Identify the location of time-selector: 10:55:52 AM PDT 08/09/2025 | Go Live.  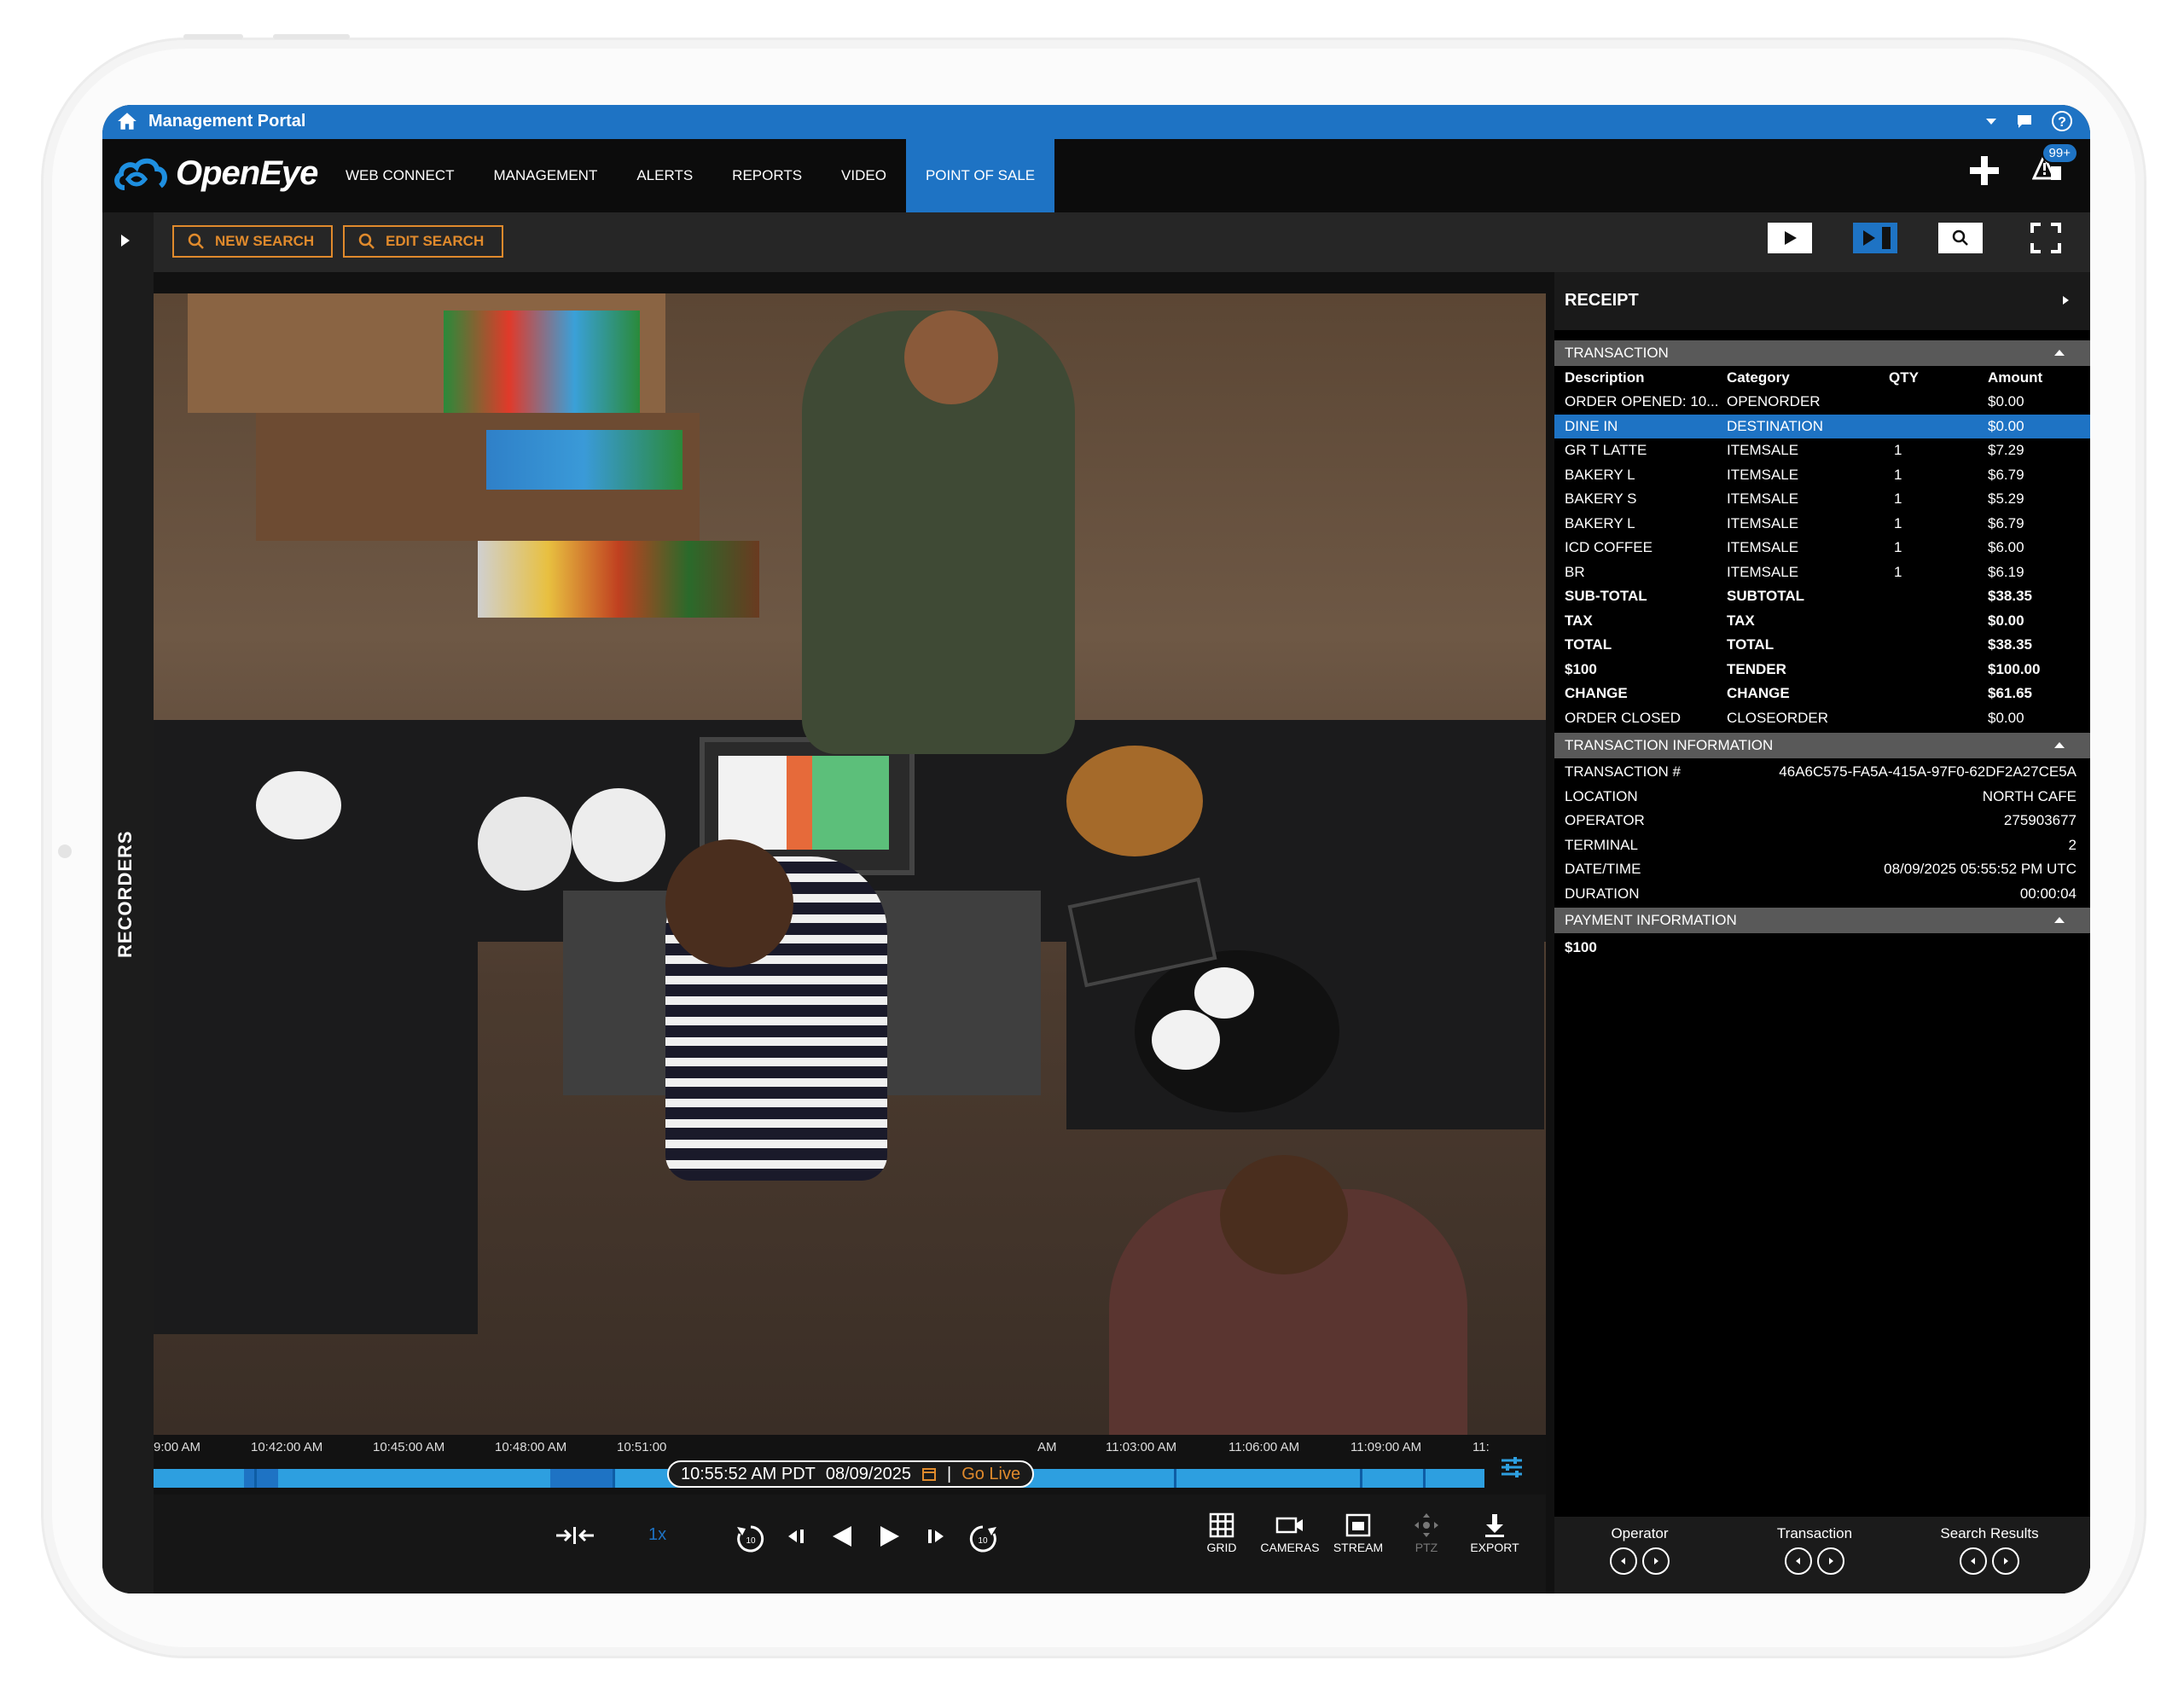
(851, 1474).